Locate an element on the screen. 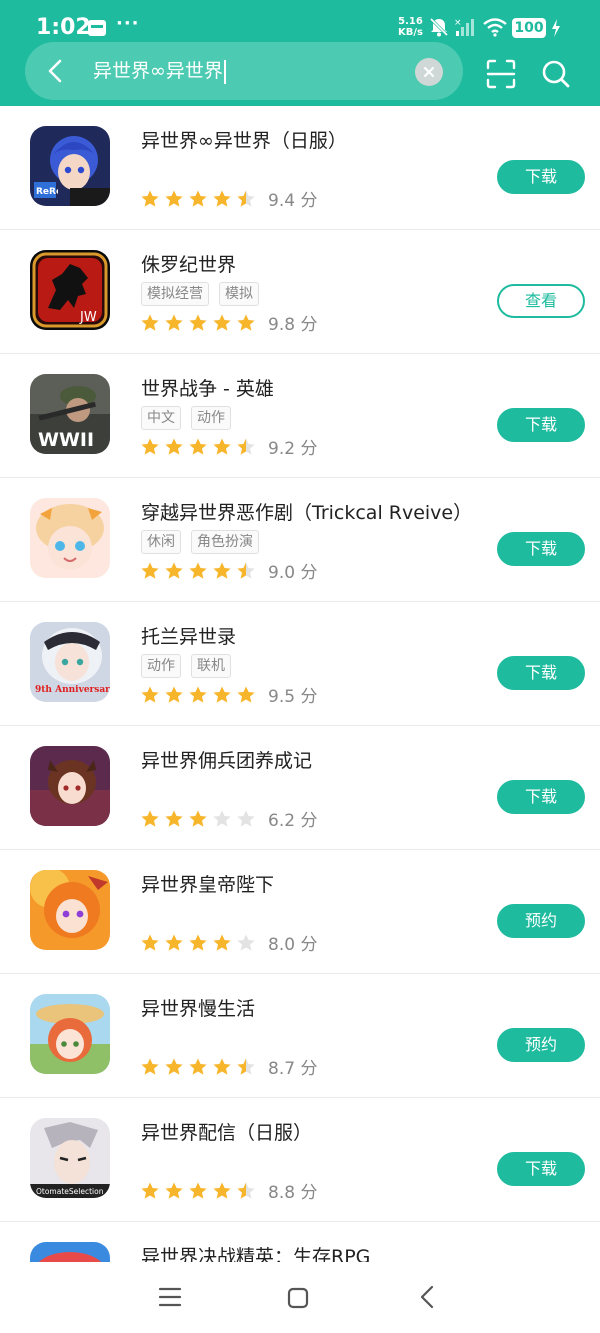 This screenshot has height=1333, width=600. star-rating: 9.5 分 is located at coordinates (228, 694).